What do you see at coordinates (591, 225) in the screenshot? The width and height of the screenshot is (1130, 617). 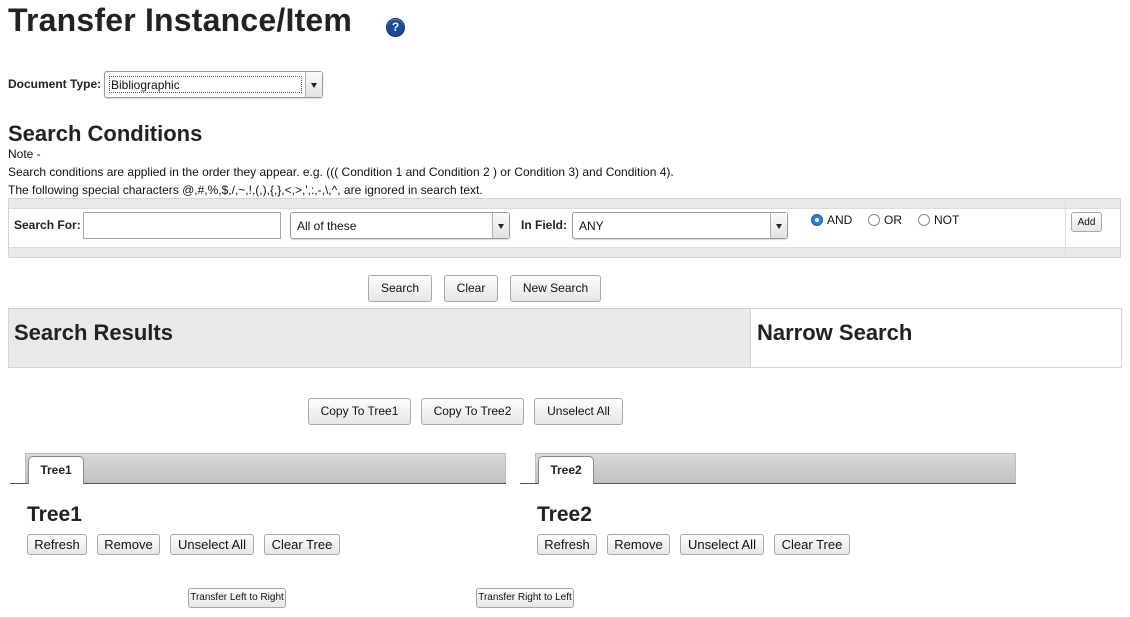 I see `in-field-value: ANY` at bounding box center [591, 225].